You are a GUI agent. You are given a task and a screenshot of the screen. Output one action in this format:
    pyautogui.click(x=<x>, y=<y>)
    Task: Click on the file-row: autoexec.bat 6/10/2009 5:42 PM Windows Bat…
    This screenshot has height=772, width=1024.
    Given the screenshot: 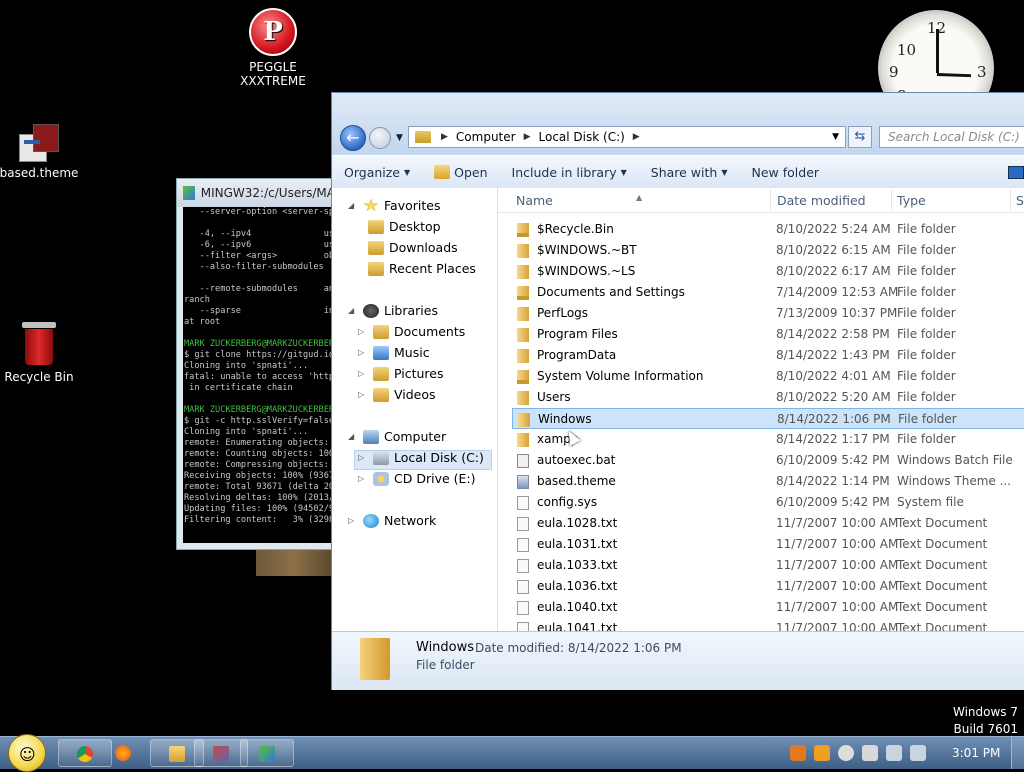 What is the action you would take?
    pyautogui.click(x=768, y=460)
    